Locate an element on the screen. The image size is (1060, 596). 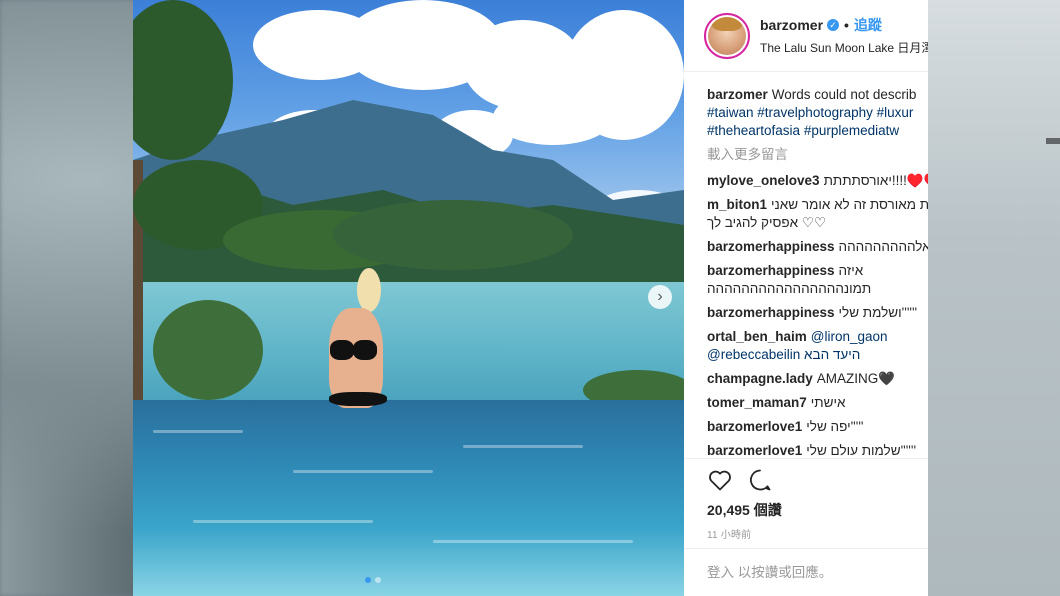
comment-text: איזה is located at coordinates (851, 270).